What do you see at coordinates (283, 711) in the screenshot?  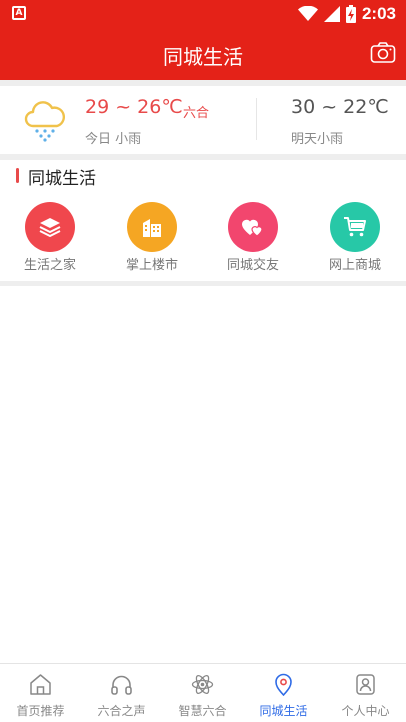 I see `nav-label: 同城生活` at bounding box center [283, 711].